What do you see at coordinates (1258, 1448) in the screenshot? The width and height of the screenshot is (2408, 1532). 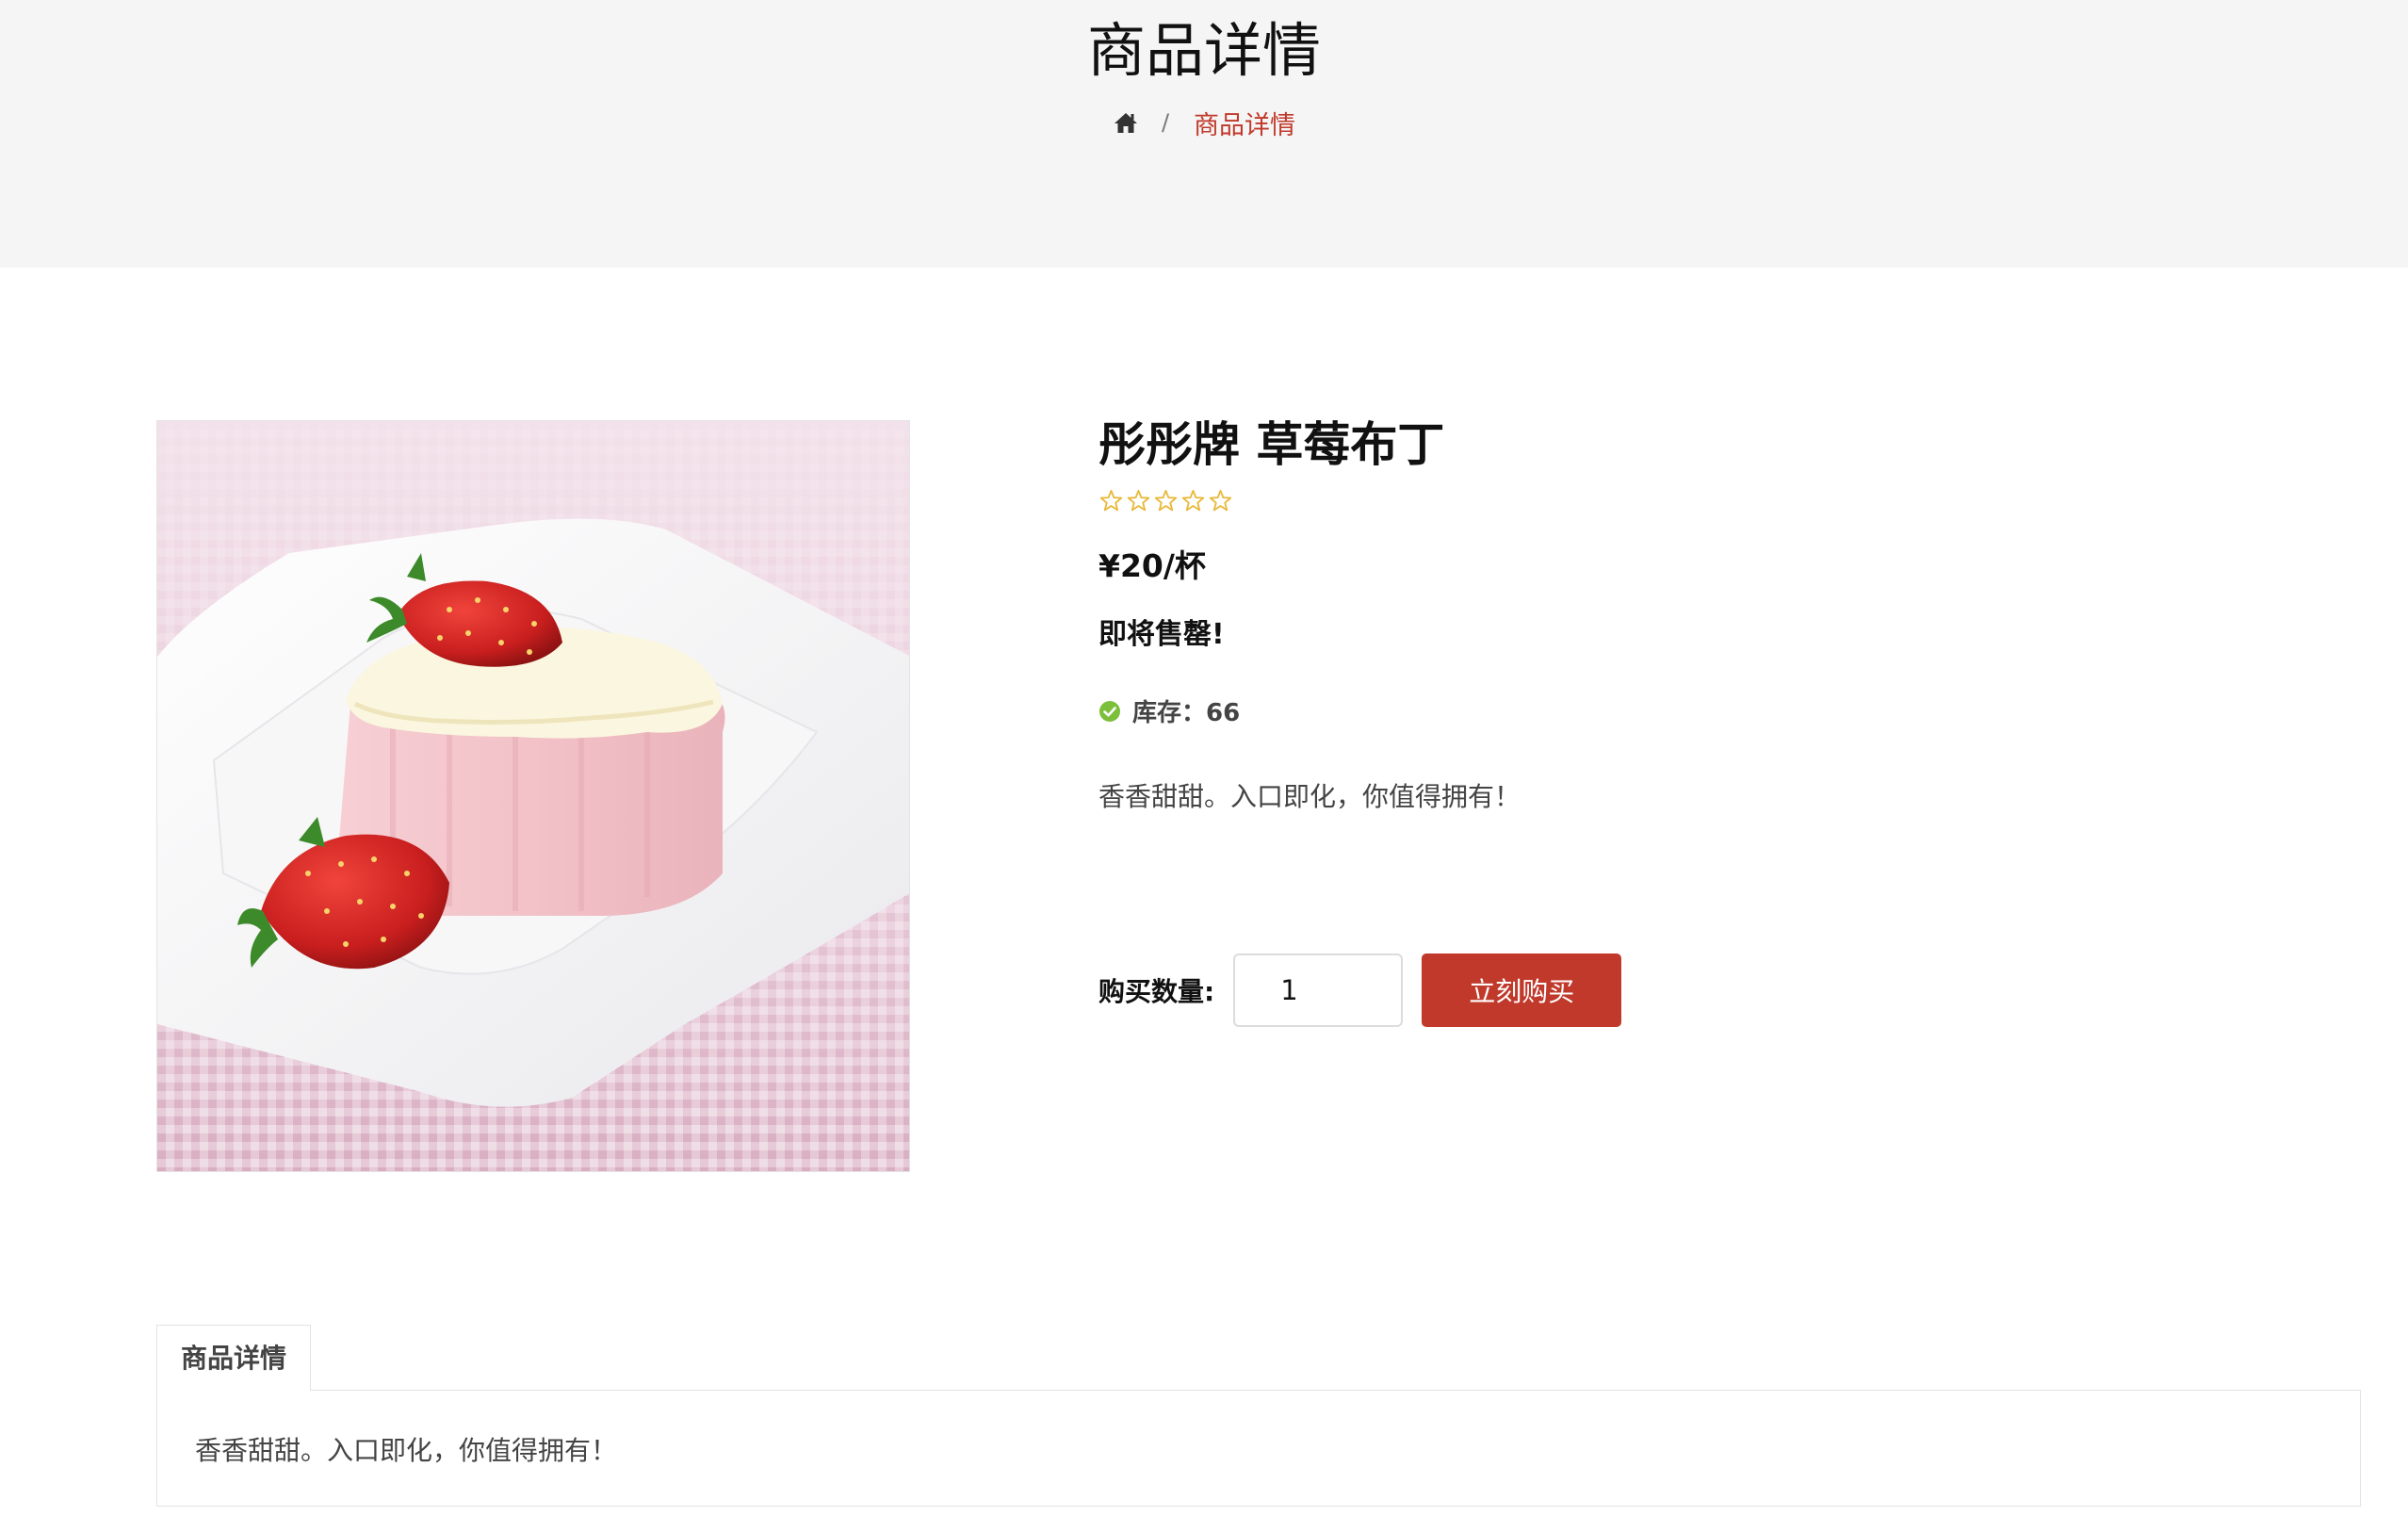 I see `tab-panel-product-details: 香香甜甜。入口即化，你值得拥有！` at bounding box center [1258, 1448].